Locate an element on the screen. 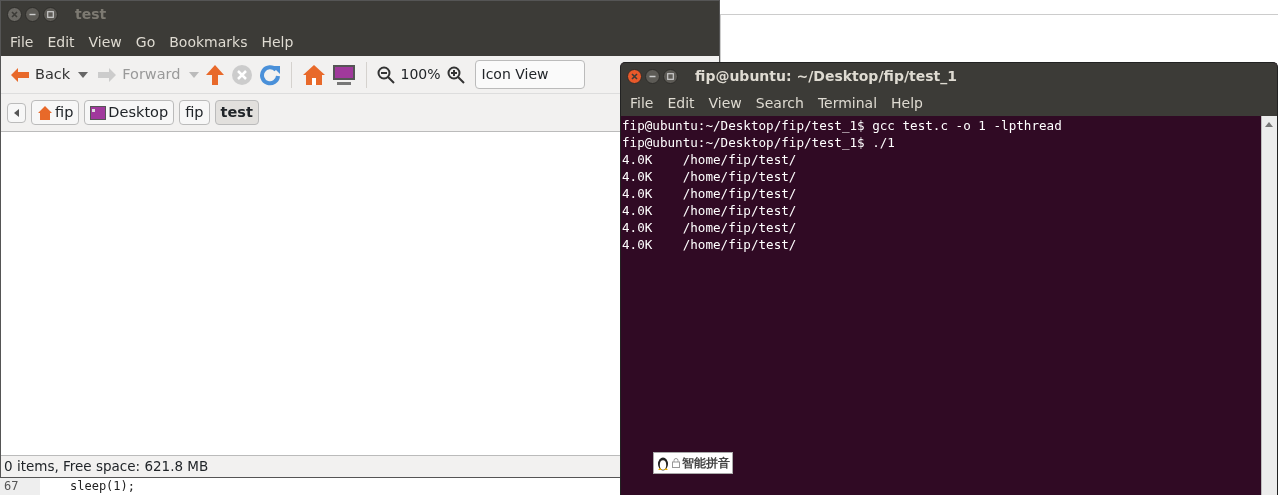  up-arrow-icon is located at coordinates (214, 74).